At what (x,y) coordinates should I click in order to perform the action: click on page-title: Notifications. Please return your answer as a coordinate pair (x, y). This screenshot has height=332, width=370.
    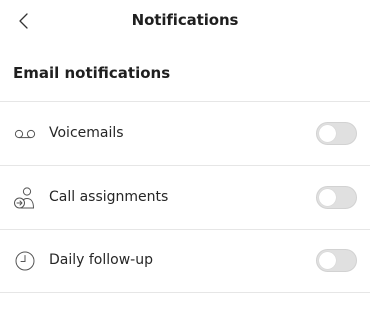
    Looking at the image, I should click on (185, 20).